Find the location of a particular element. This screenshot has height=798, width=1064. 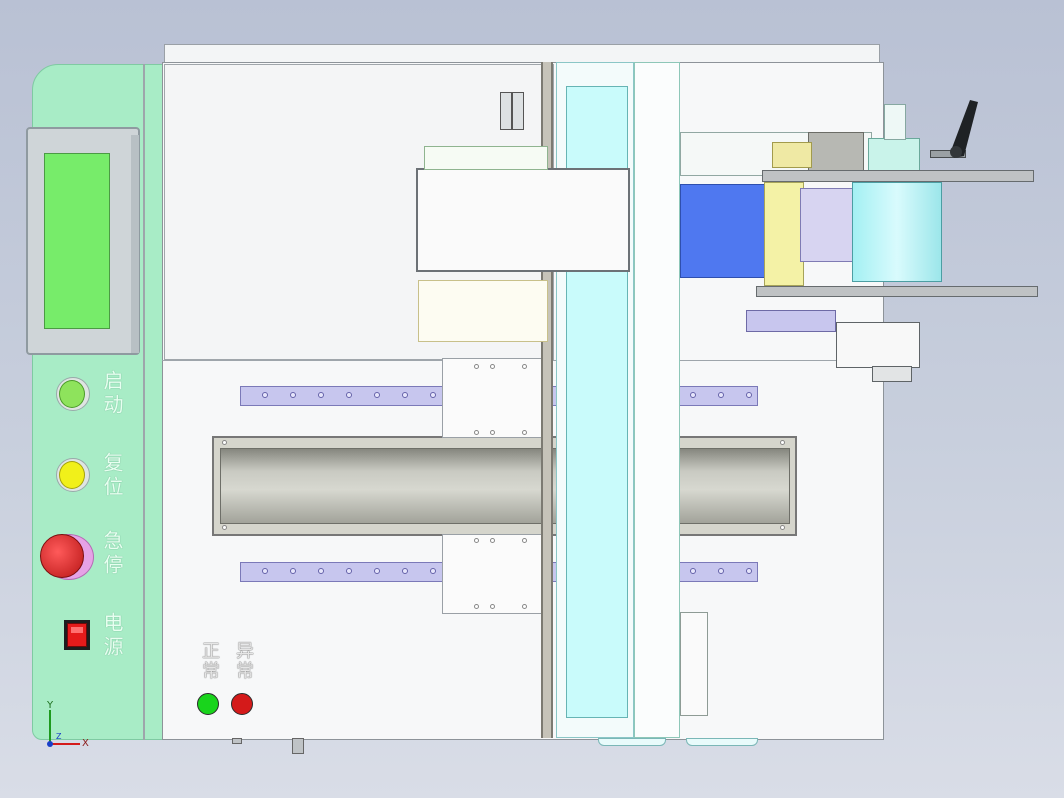

start-label: 启动 is located at coordinates (112, 394).